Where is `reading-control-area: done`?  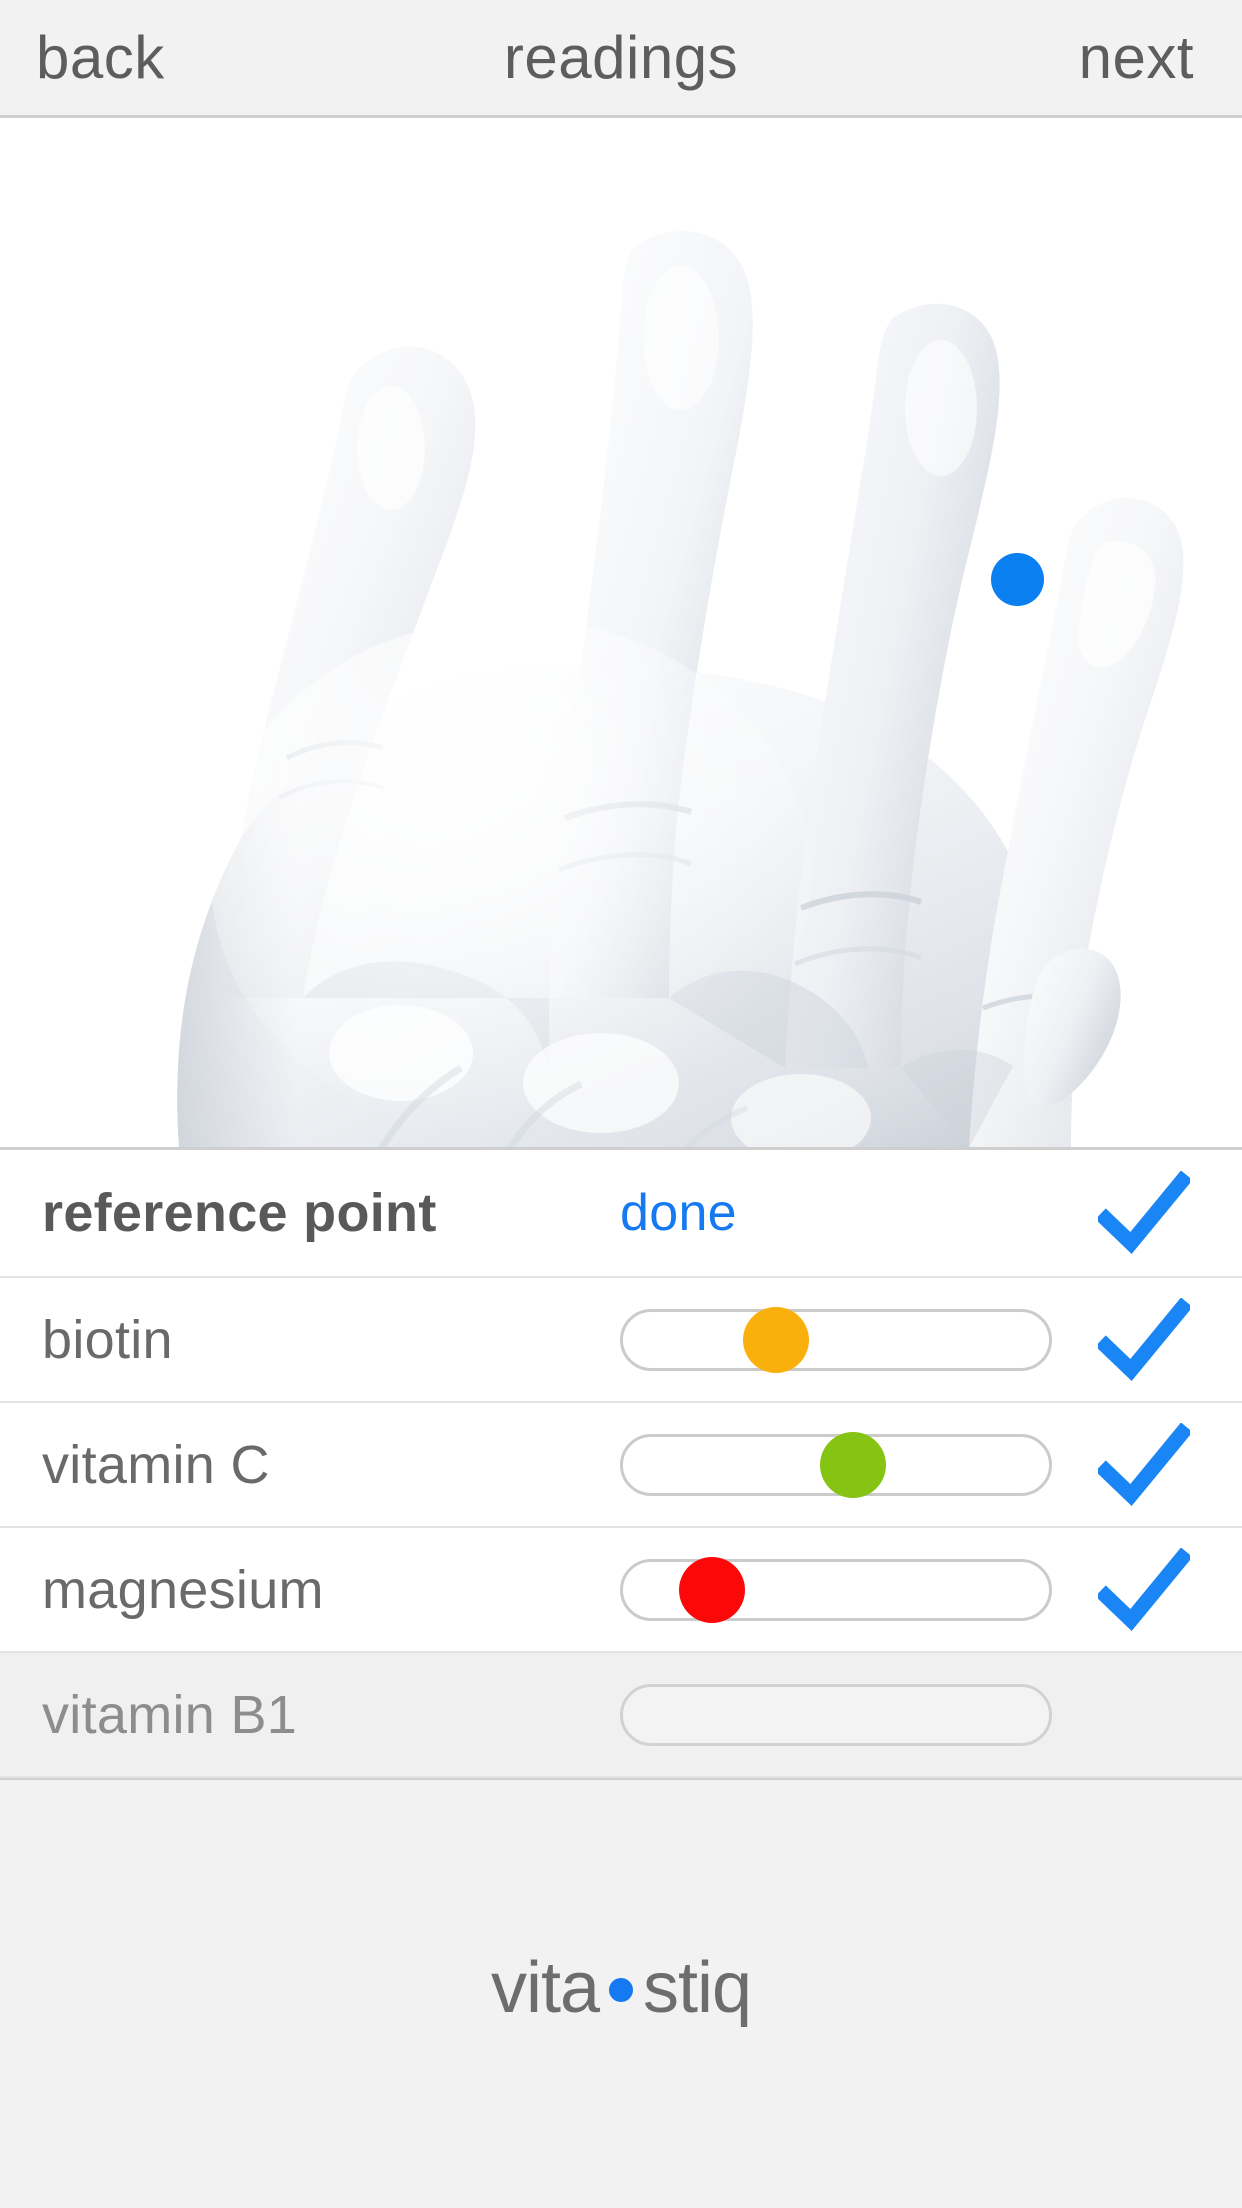
reading-control-area: done is located at coordinates (836, 1213).